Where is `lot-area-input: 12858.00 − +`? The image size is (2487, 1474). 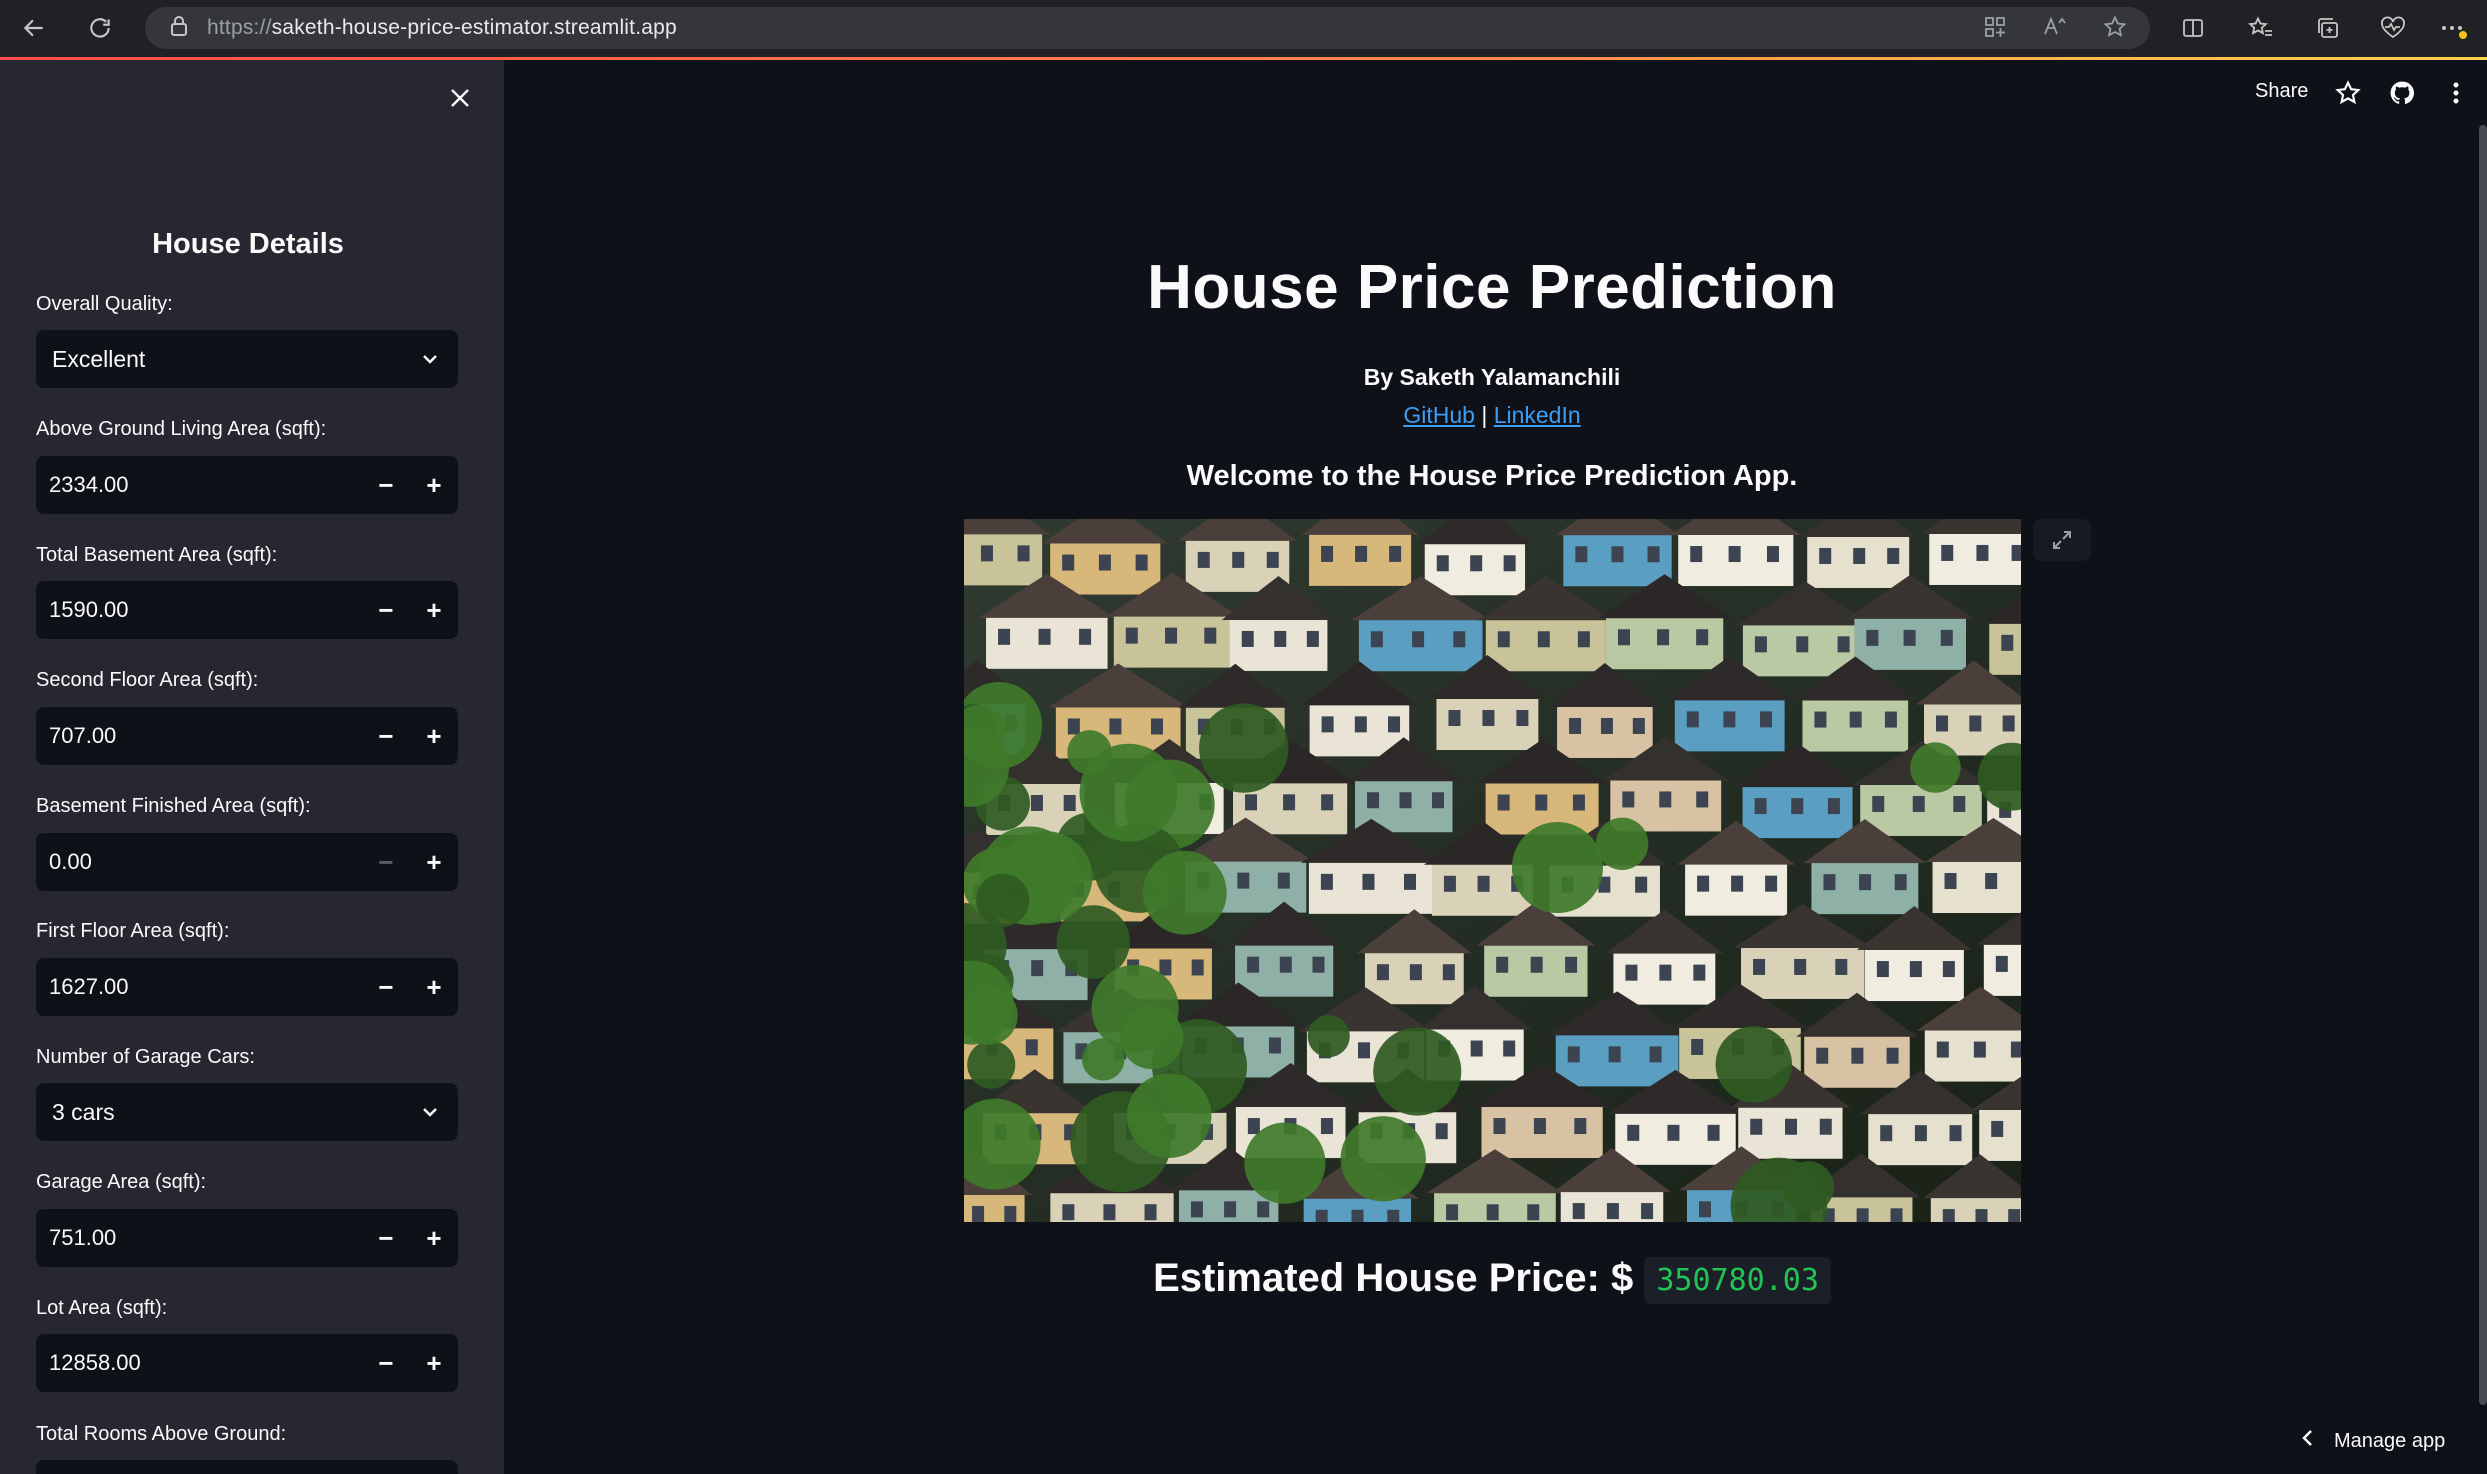
lot-area-input: 12858.00 − + is located at coordinates (247, 1363).